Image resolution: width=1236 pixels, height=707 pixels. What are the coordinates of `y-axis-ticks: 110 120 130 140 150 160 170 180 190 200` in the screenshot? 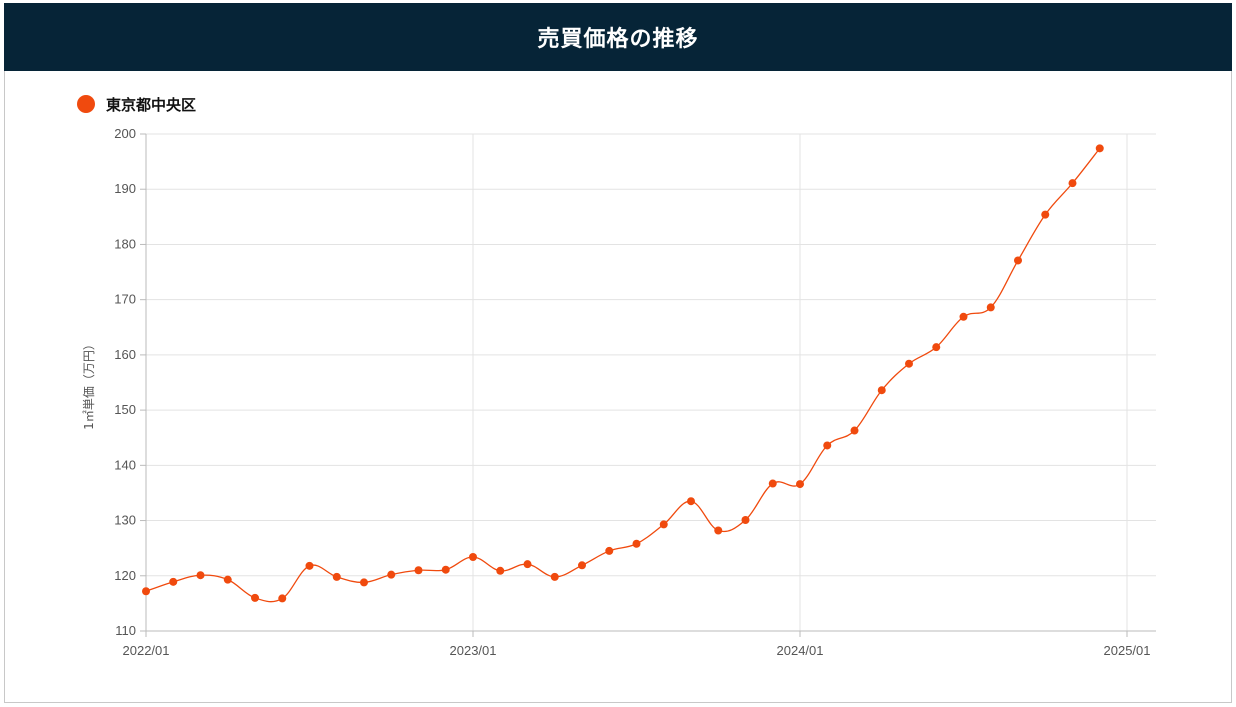 It's located at (130, 382).